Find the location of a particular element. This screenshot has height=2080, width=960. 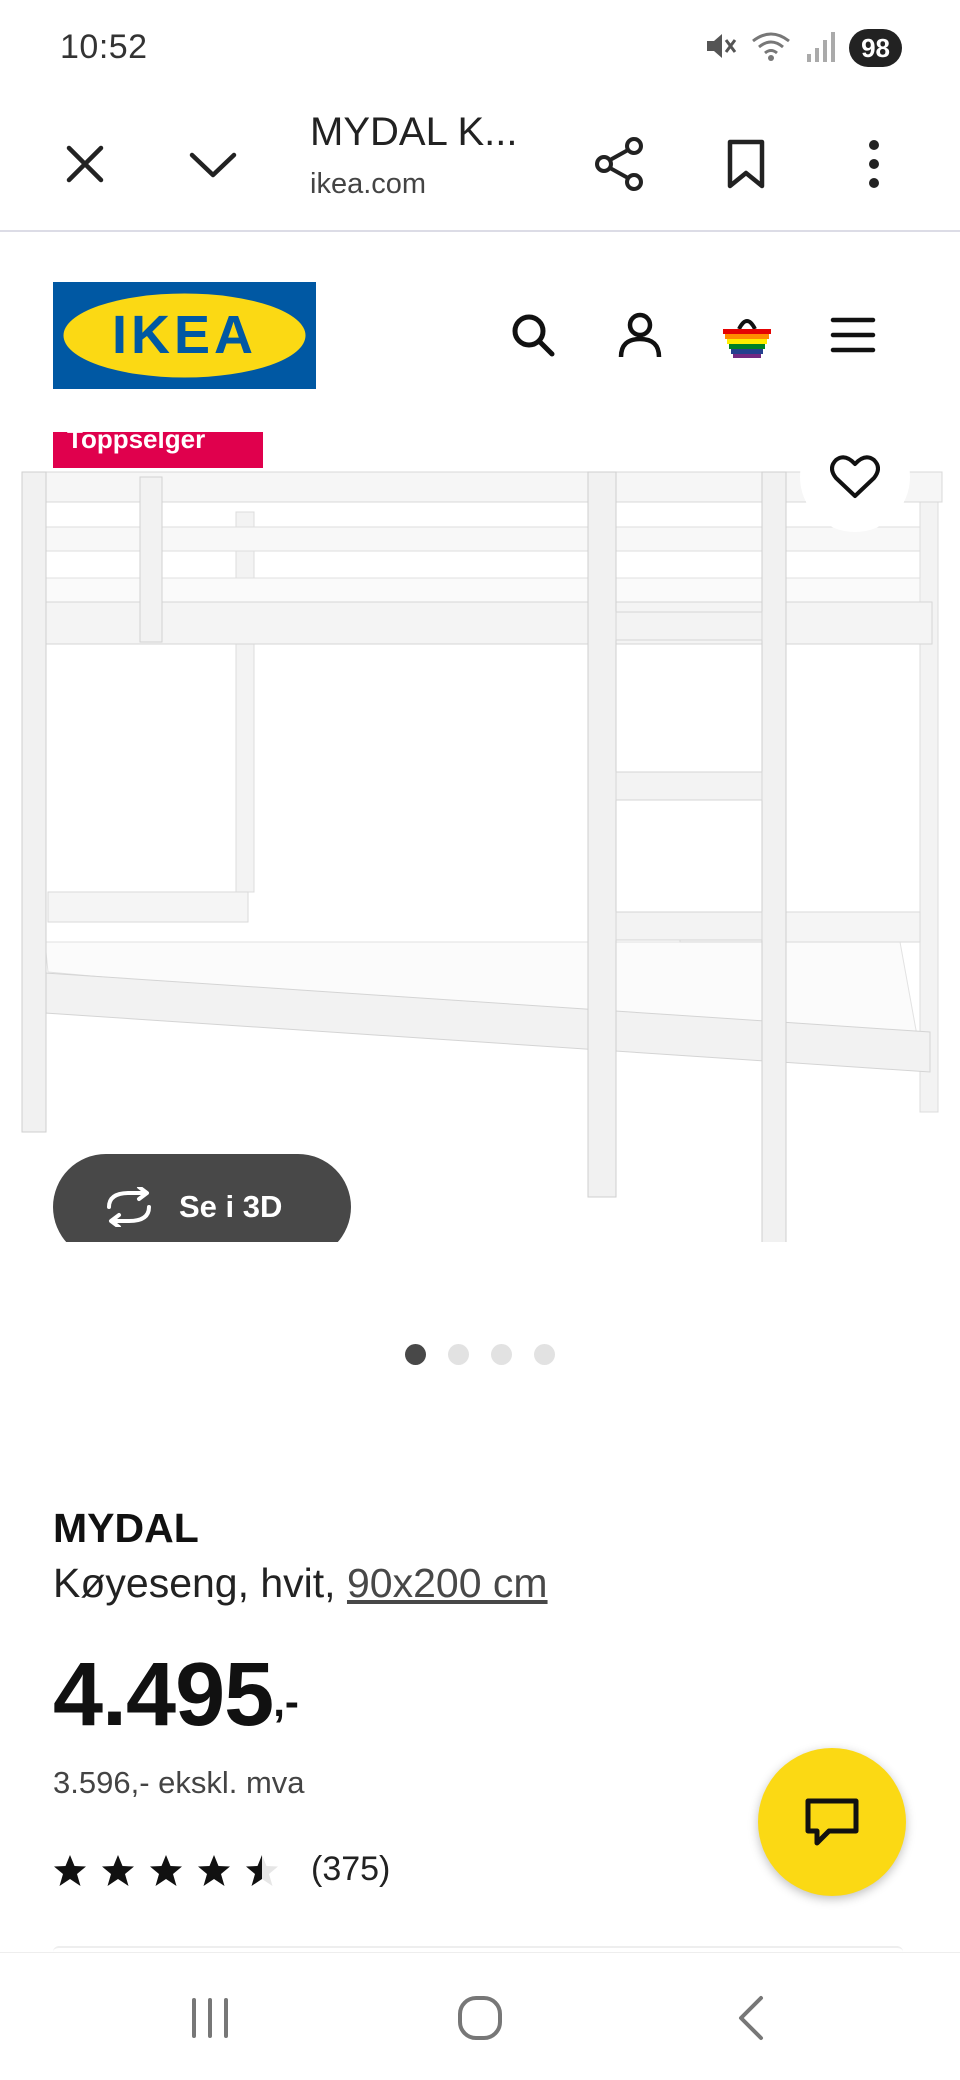

product-description: Køyeseng, hvit, 90x200 cm is located at coordinates (300, 1583).